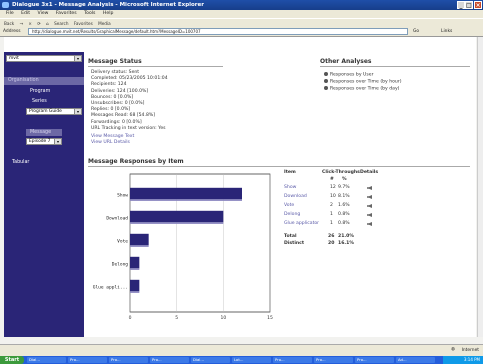 This screenshot has width=483, height=364. Describe the element at coordinates (83, 23) in the screenshot. I see `favorites-button: Favorites` at that location.